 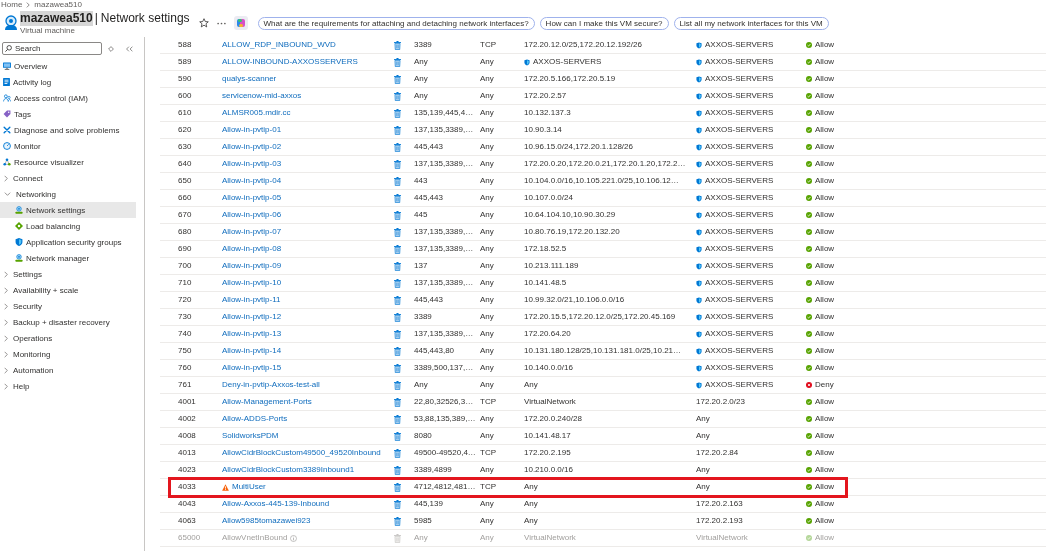 What do you see at coordinates (252, 198) in the screenshot?
I see `rule-name-link: Allow-in-pvtip-05` at bounding box center [252, 198].